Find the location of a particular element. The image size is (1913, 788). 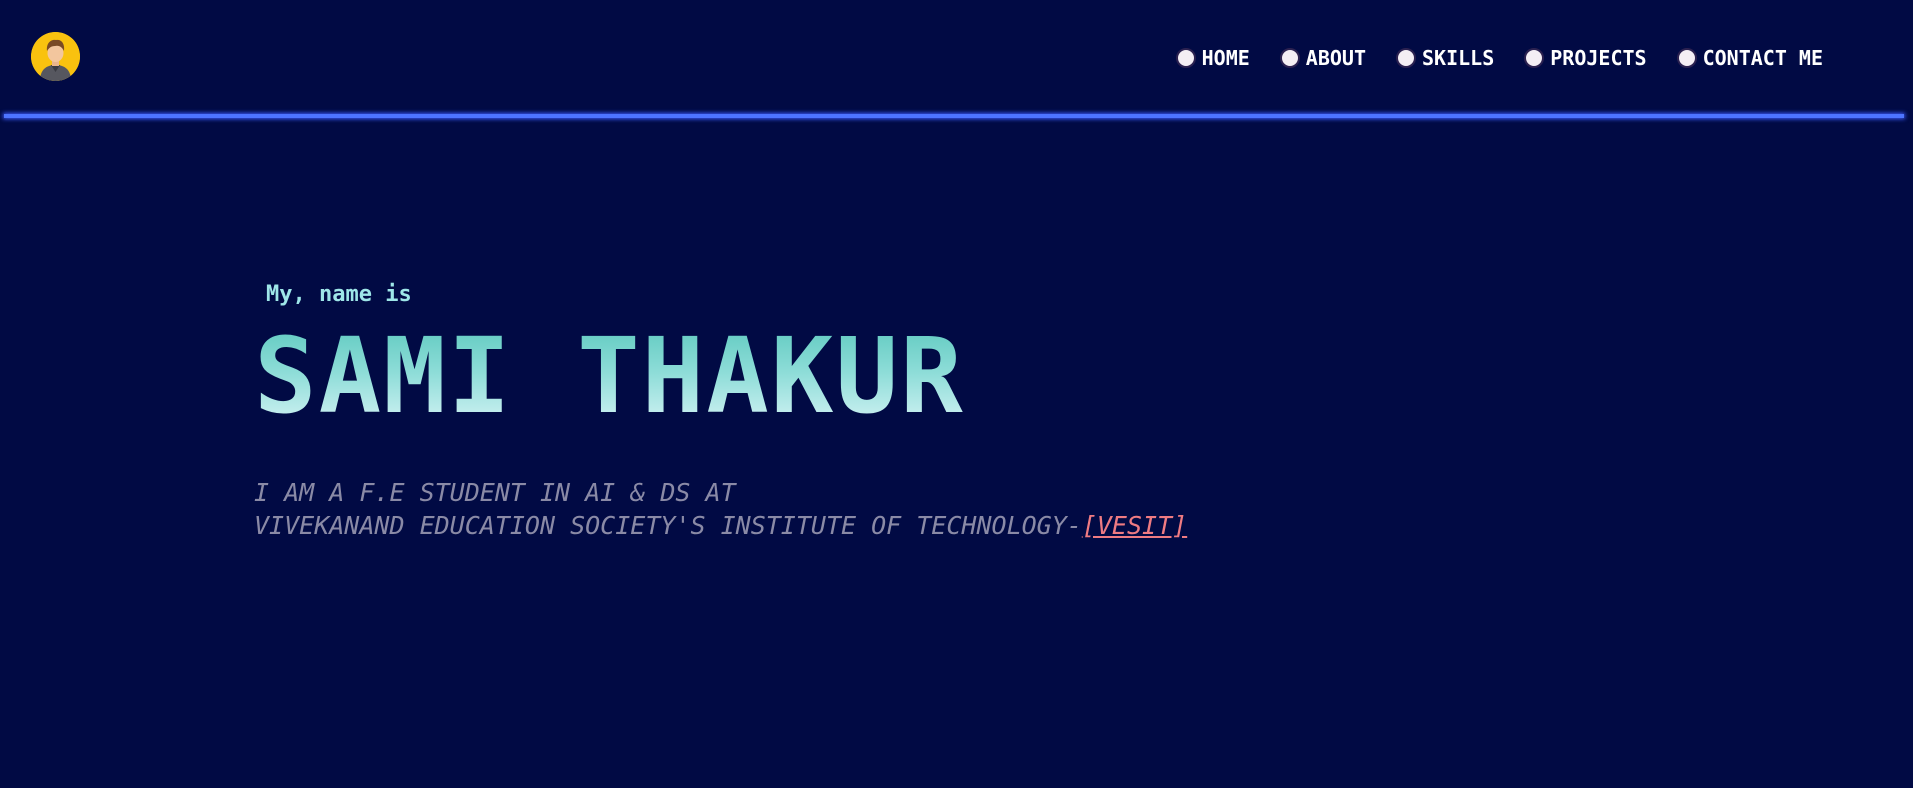

nav-item-skills: SKILLS is located at coordinates (1445, 58).